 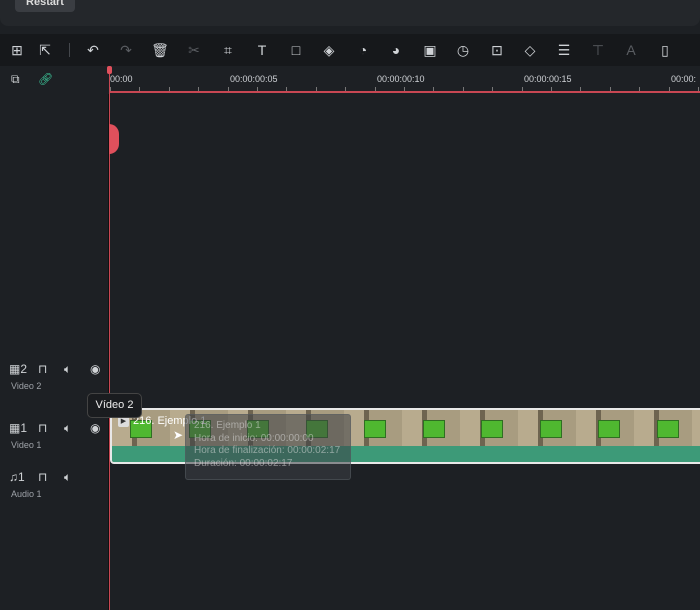 I want to click on clip-info-start: Hora de inicio: 00:00:00:00, so click(x=254, y=438).